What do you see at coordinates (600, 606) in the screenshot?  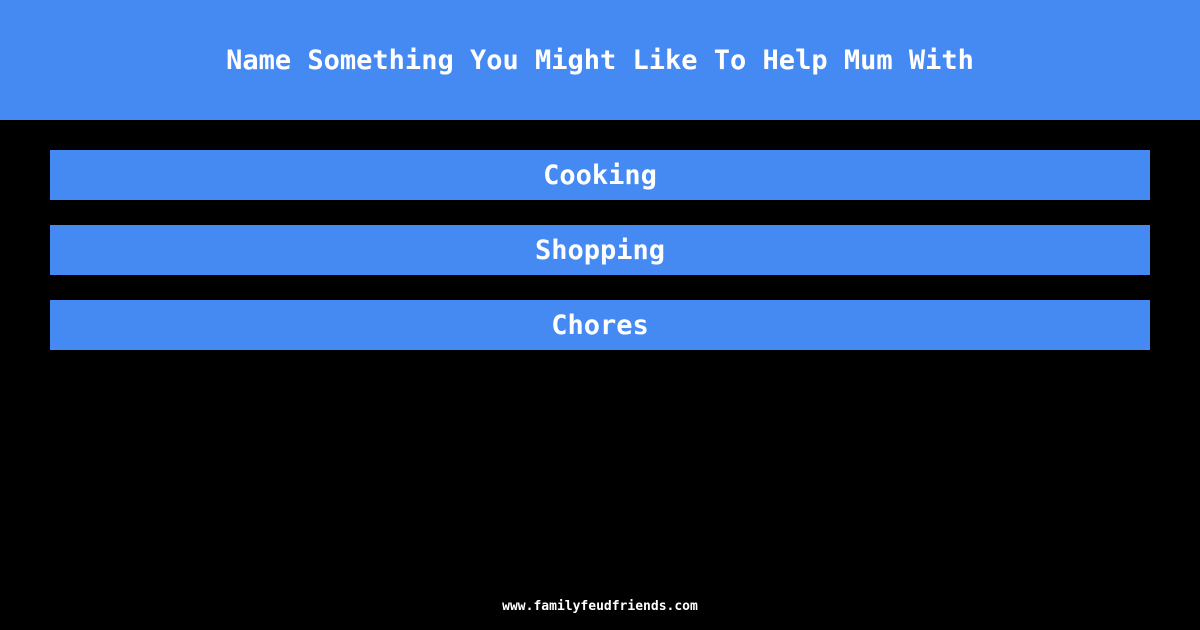 I see `site-url: www.familyfeudfriends.com` at bounding box center [600, 606].